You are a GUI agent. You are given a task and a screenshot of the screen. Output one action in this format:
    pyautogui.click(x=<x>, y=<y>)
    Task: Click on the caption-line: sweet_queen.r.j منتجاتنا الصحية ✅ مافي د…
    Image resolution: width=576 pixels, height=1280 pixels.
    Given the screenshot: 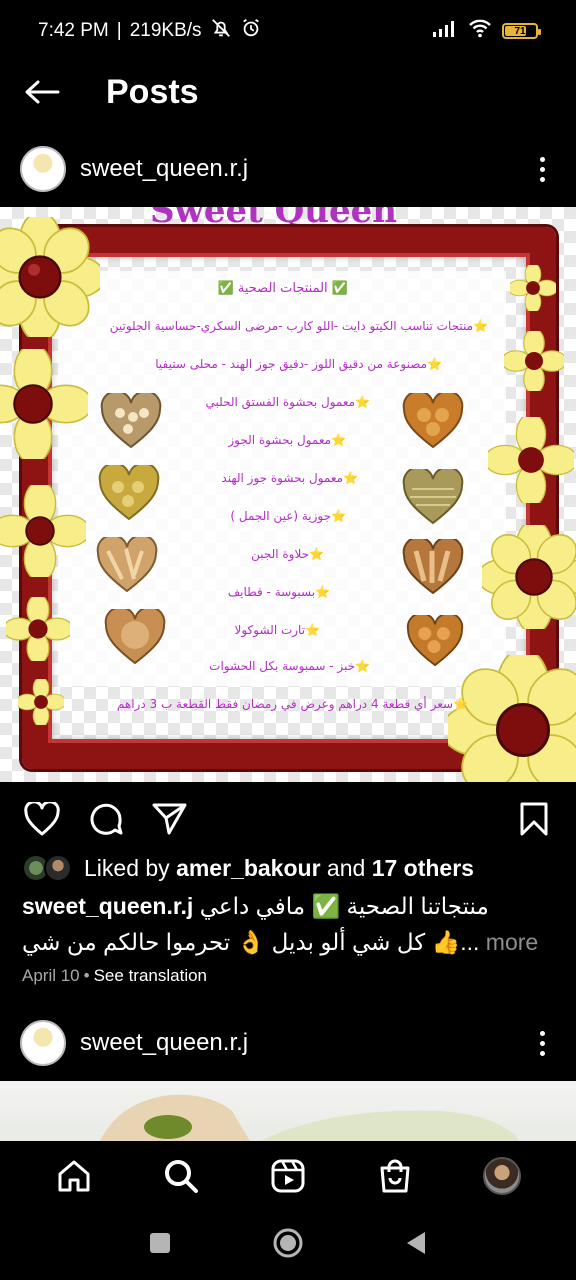 What is the action you would take?
    pyautogui.click(x=292, y=906)
    